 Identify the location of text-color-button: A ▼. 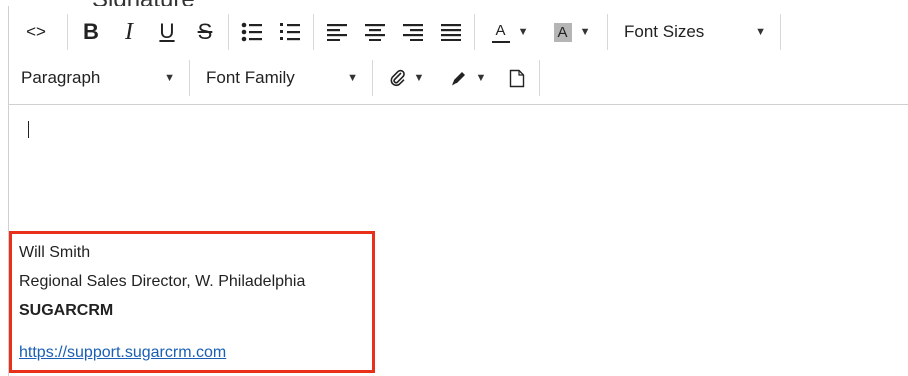
(510, 32).